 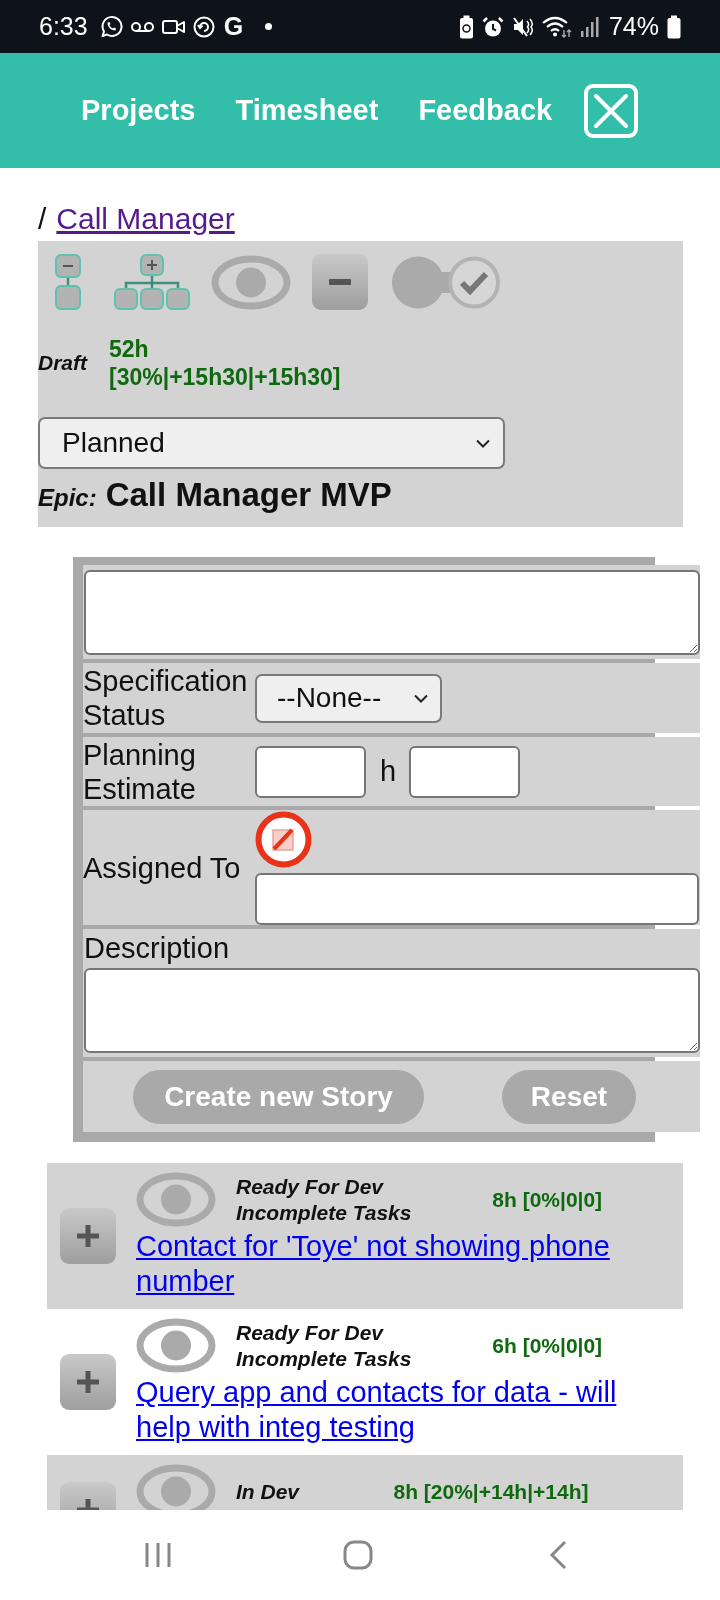 What do you see at coordinates (398, 1410) in the screenshot?
I see `story-link: Query app and contacts for data - will help with integ testing` at bounding box center [398, 1410].